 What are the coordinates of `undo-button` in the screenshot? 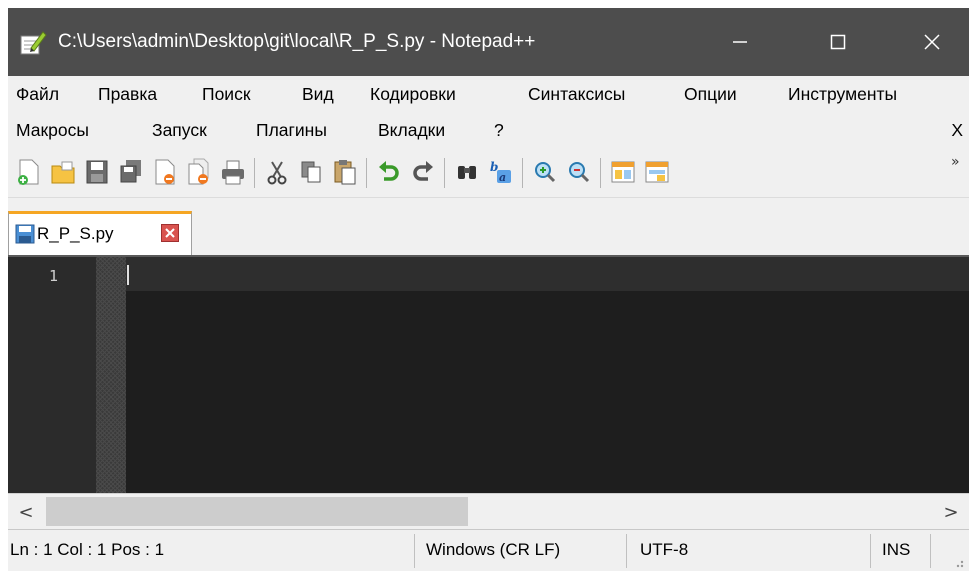 It's located at (389, 172).